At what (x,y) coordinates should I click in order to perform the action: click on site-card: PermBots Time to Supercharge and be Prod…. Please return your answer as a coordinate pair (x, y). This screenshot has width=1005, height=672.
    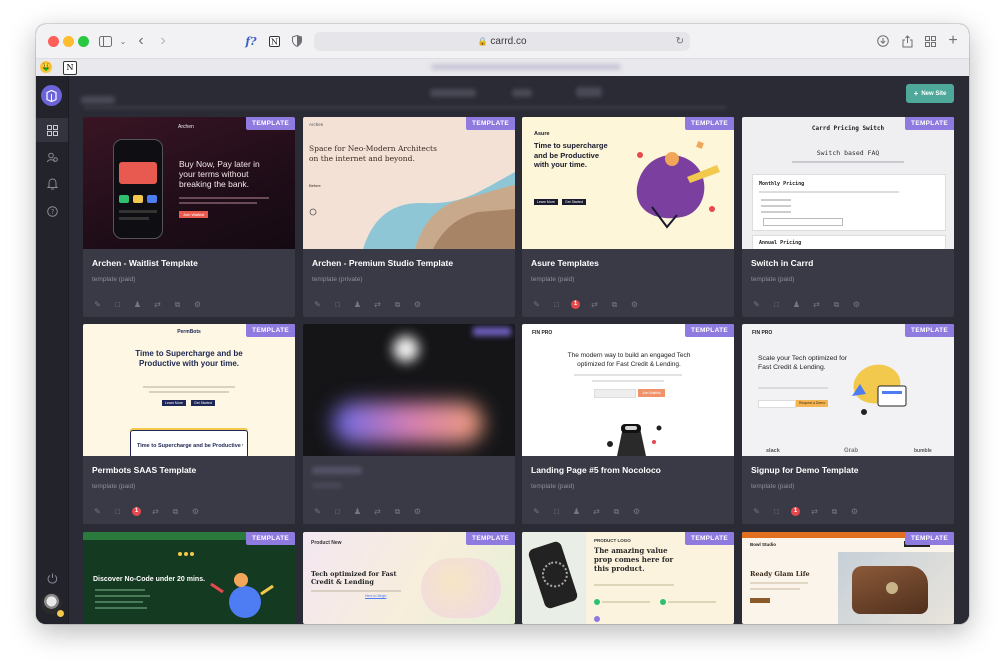
    Looking at the image, I should click on (189, 424).